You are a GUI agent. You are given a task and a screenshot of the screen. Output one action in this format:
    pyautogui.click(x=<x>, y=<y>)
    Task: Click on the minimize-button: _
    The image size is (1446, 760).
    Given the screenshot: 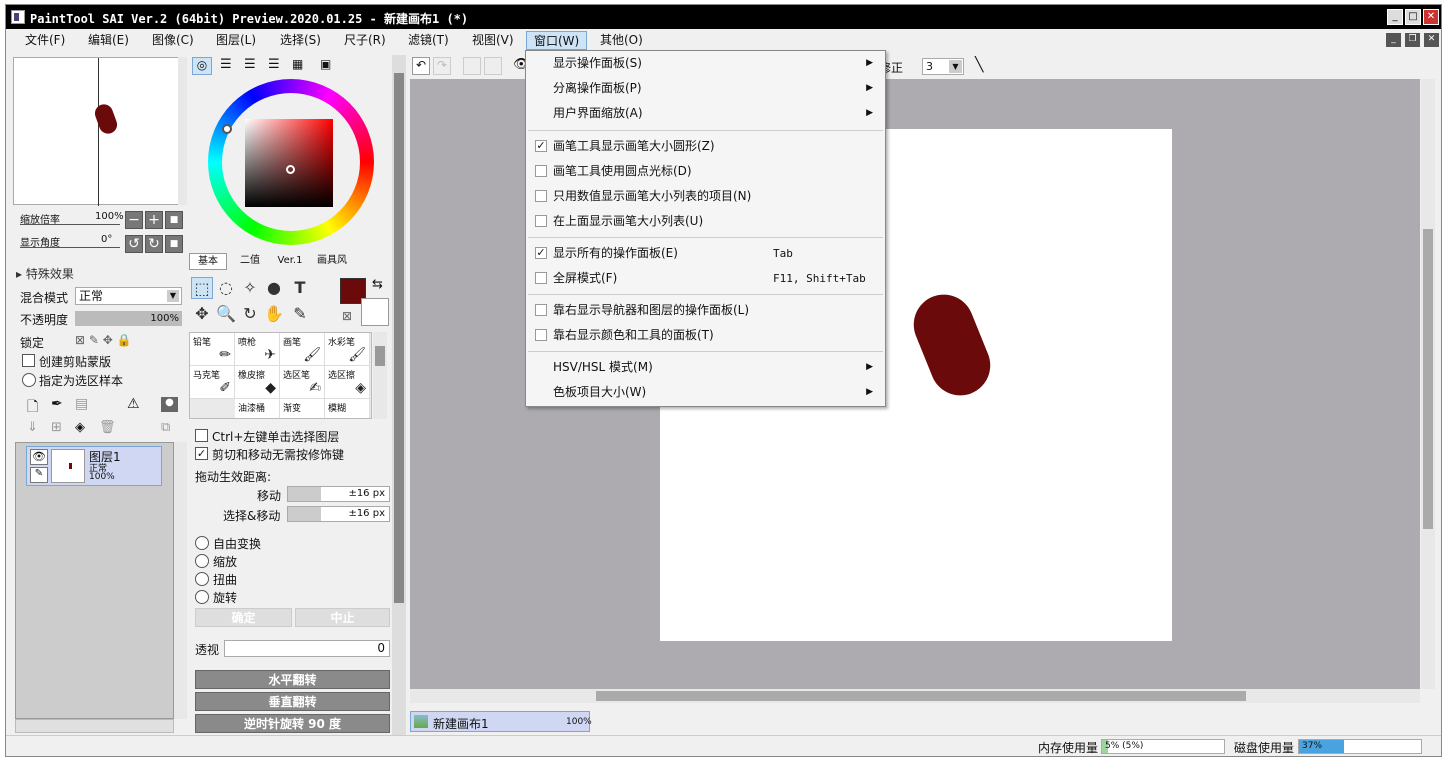 What is the action you would take?
    pyautogui.click(x=1395, y=17)
    